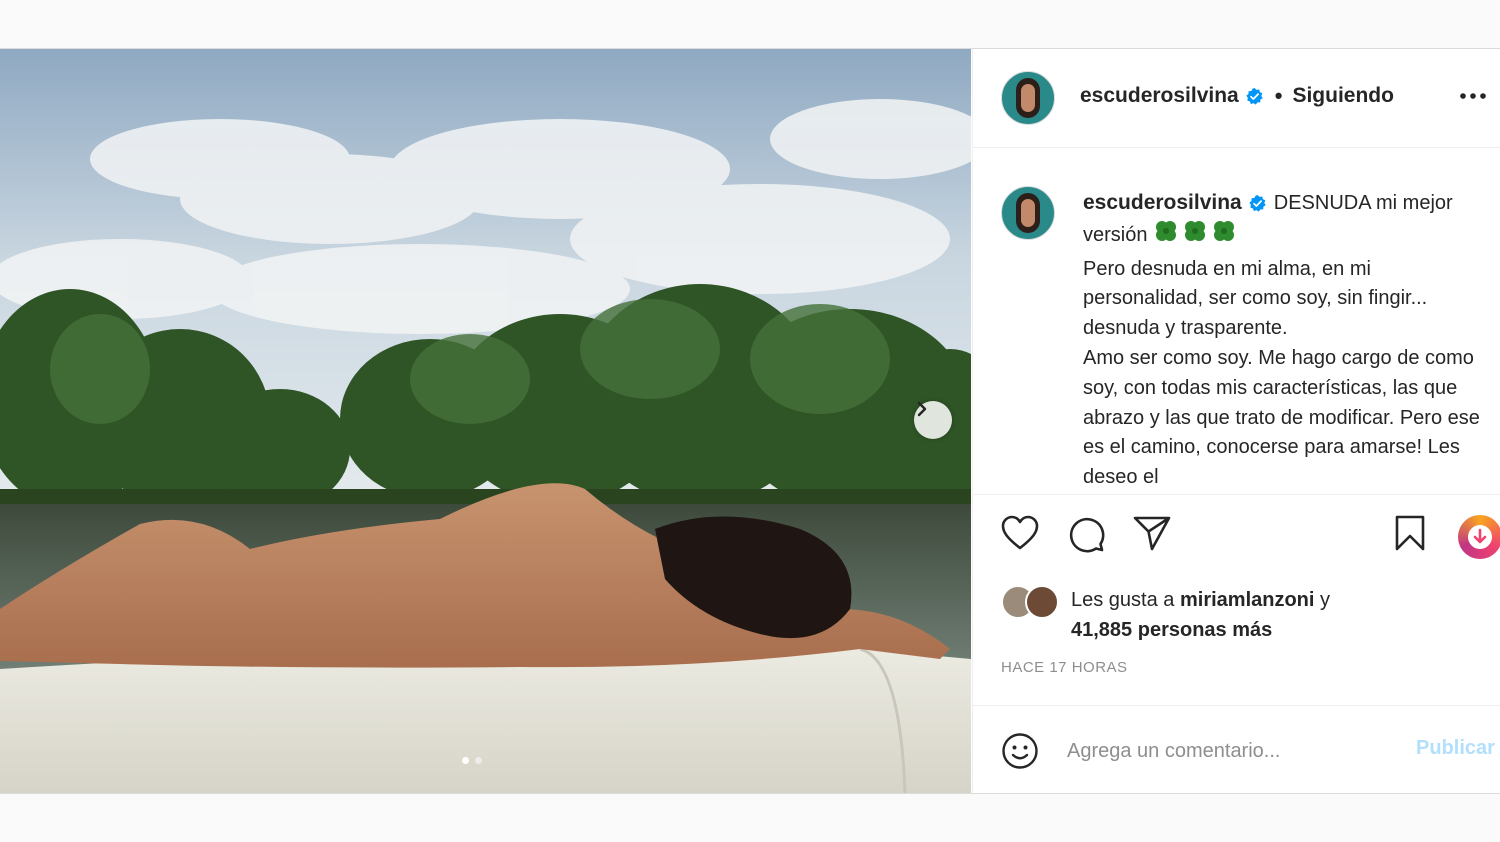 This screenshot has width=1500, height=842. Describe the element at coordinates (465, 760) in the screenshot. I see `carousel-dot-active` at that location.